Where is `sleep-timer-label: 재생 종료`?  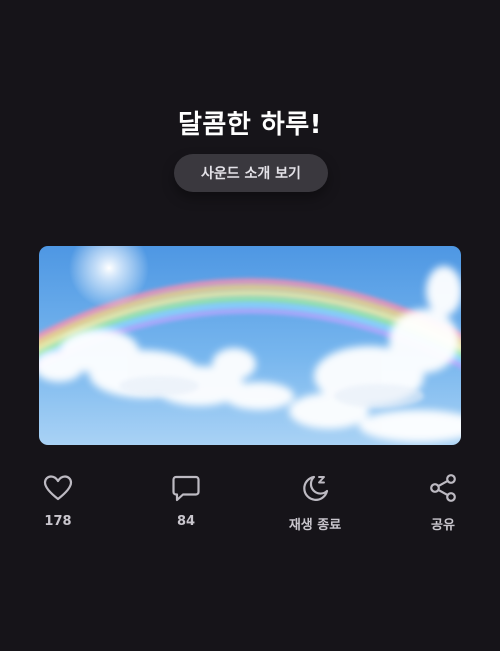 sleep-timer-label: 재생 종료 is located at coordinates (315, 525).